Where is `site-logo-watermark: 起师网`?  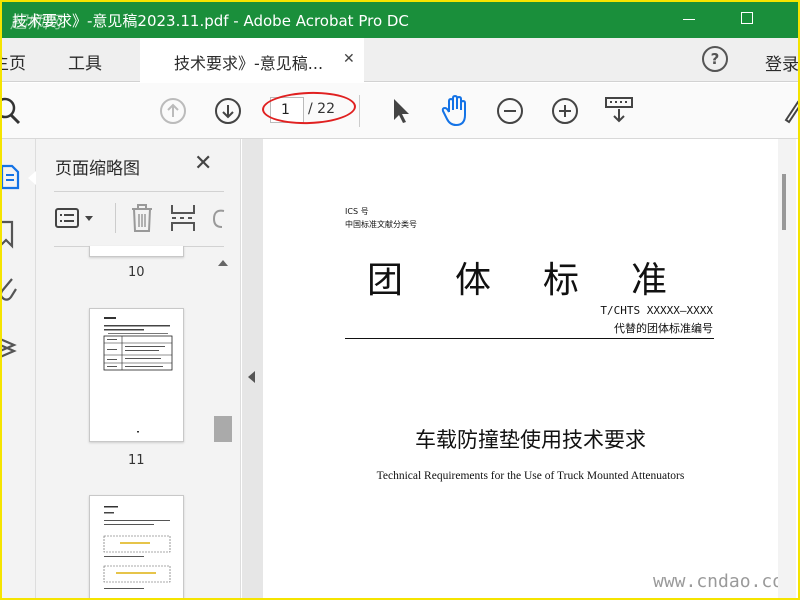 site-logo-watermark: 起师网 is located at coordinates (35, 23).